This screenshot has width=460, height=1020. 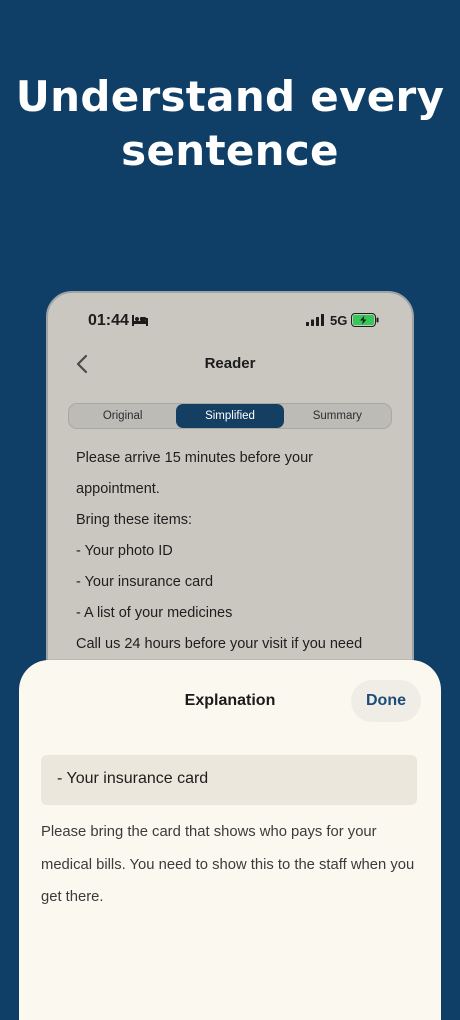 I want to click on document-line: appointment., so click(x=236, y=489).